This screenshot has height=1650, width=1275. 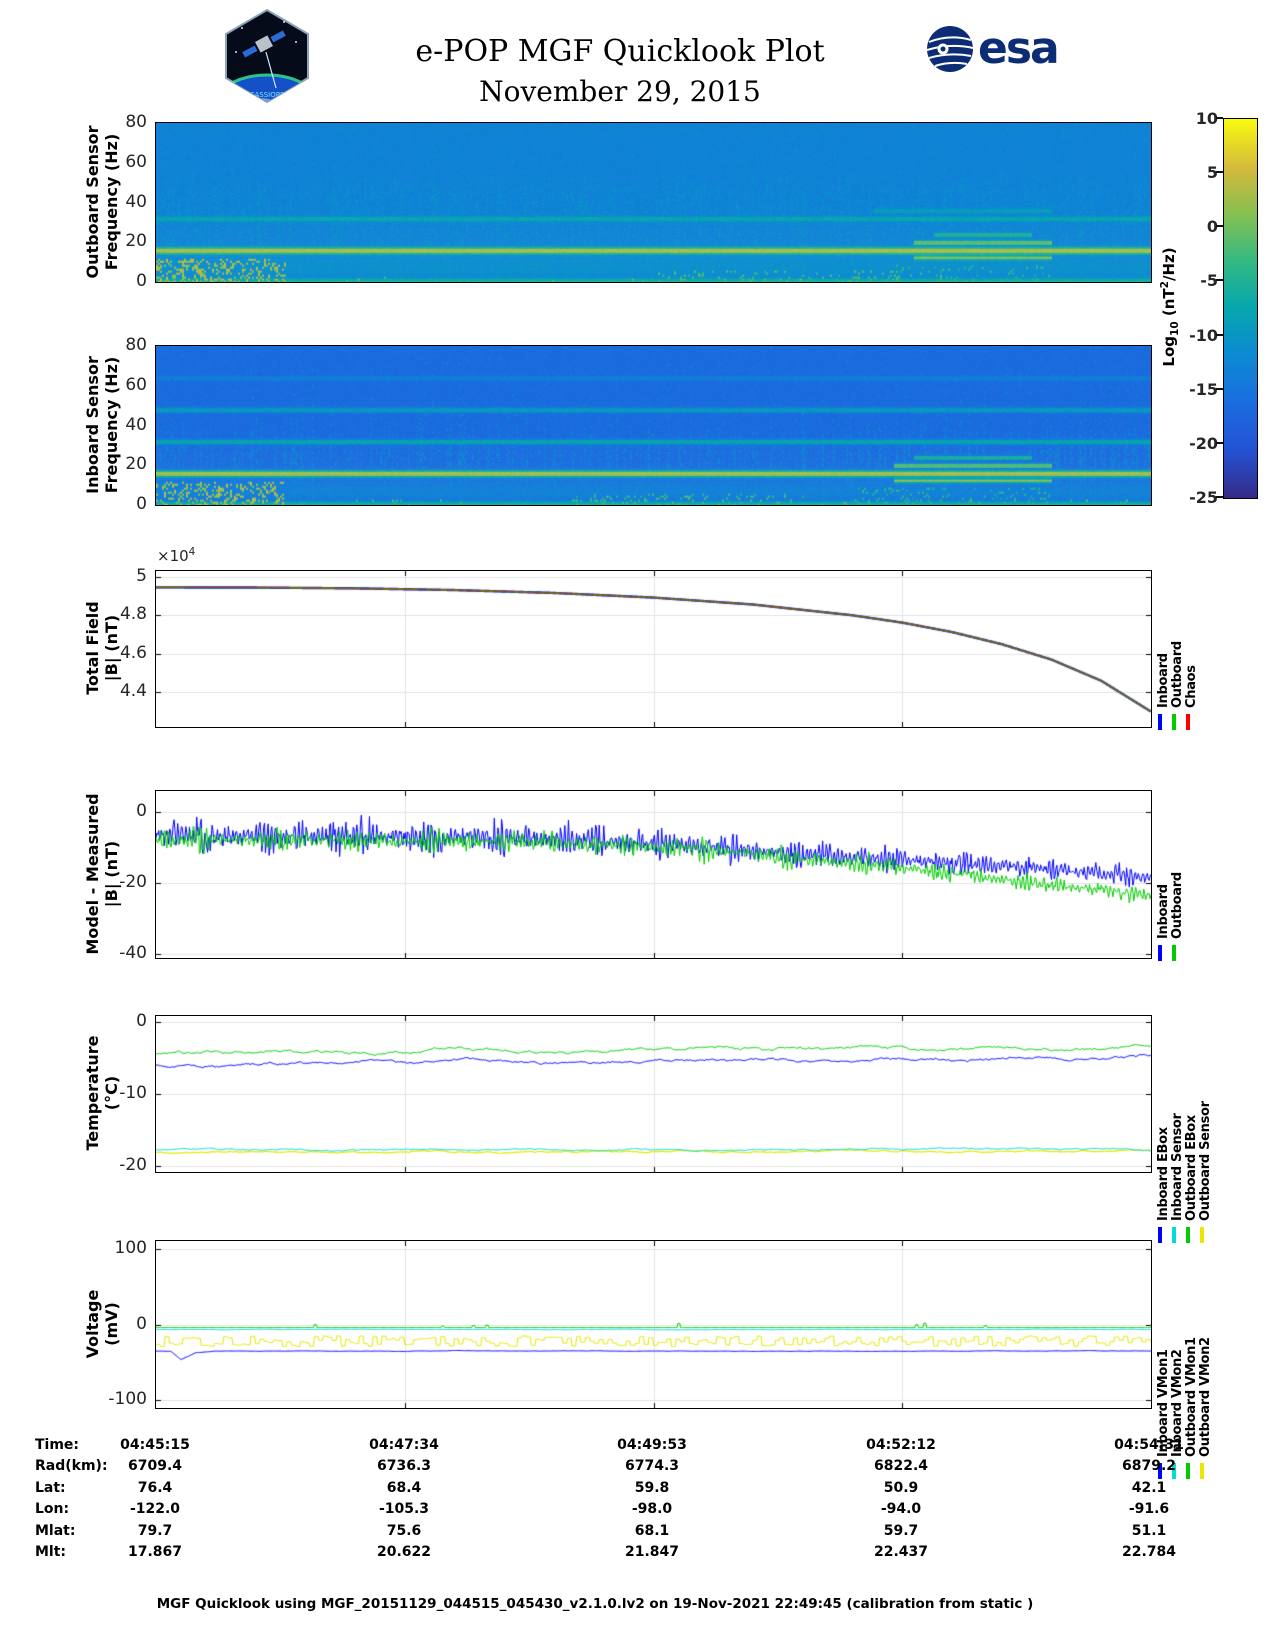 I want to click on colorbar-tick: -25, so click(x=1203, y=497).